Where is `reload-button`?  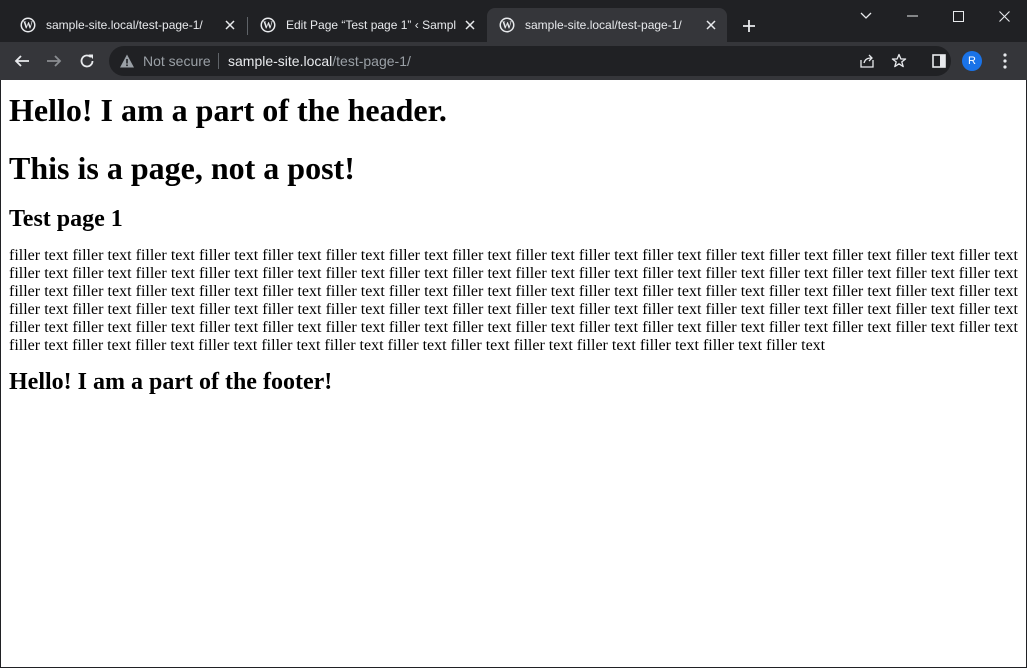
reload-button is located at coordinates (87, 61).